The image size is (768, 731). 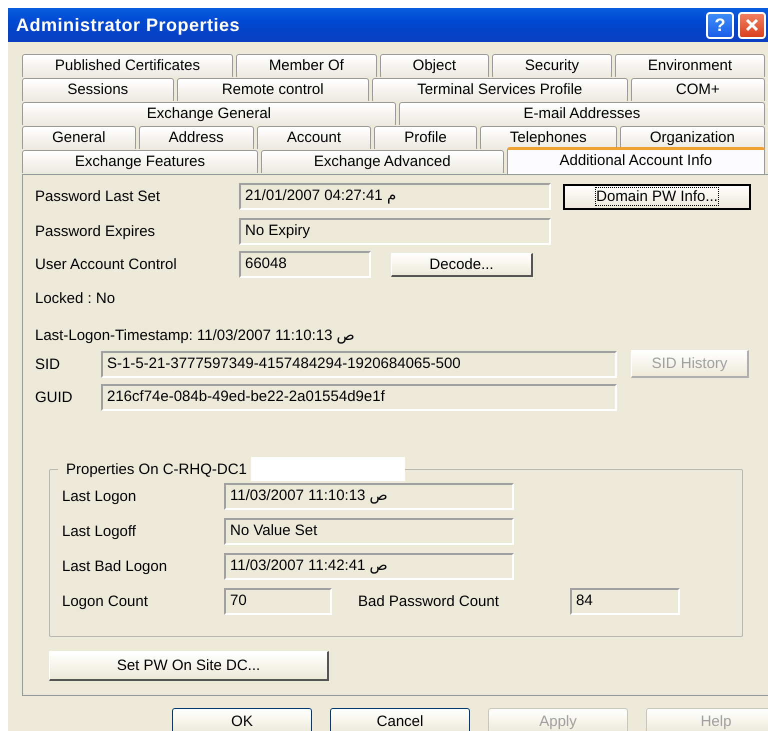 I want to click on field-label: Password Expires, so click(x=95, y=231).